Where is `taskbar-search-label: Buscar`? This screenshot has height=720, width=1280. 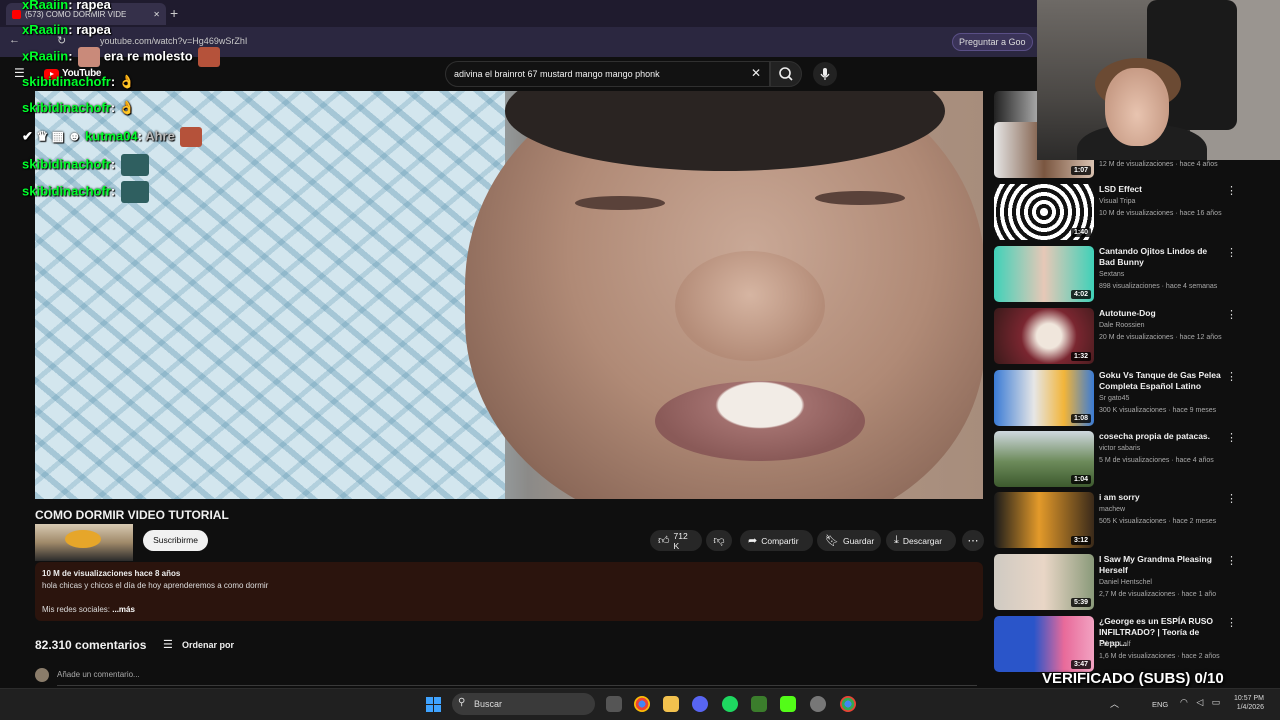
taskbar-search-label: Buscar is located at coordinates (488, 704).